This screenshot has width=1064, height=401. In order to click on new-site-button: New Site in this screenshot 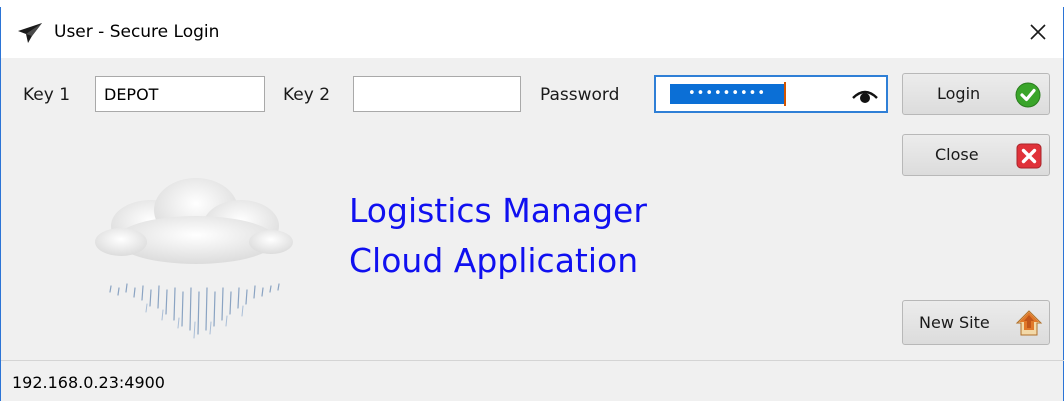, I will do `click(976, 322)`.